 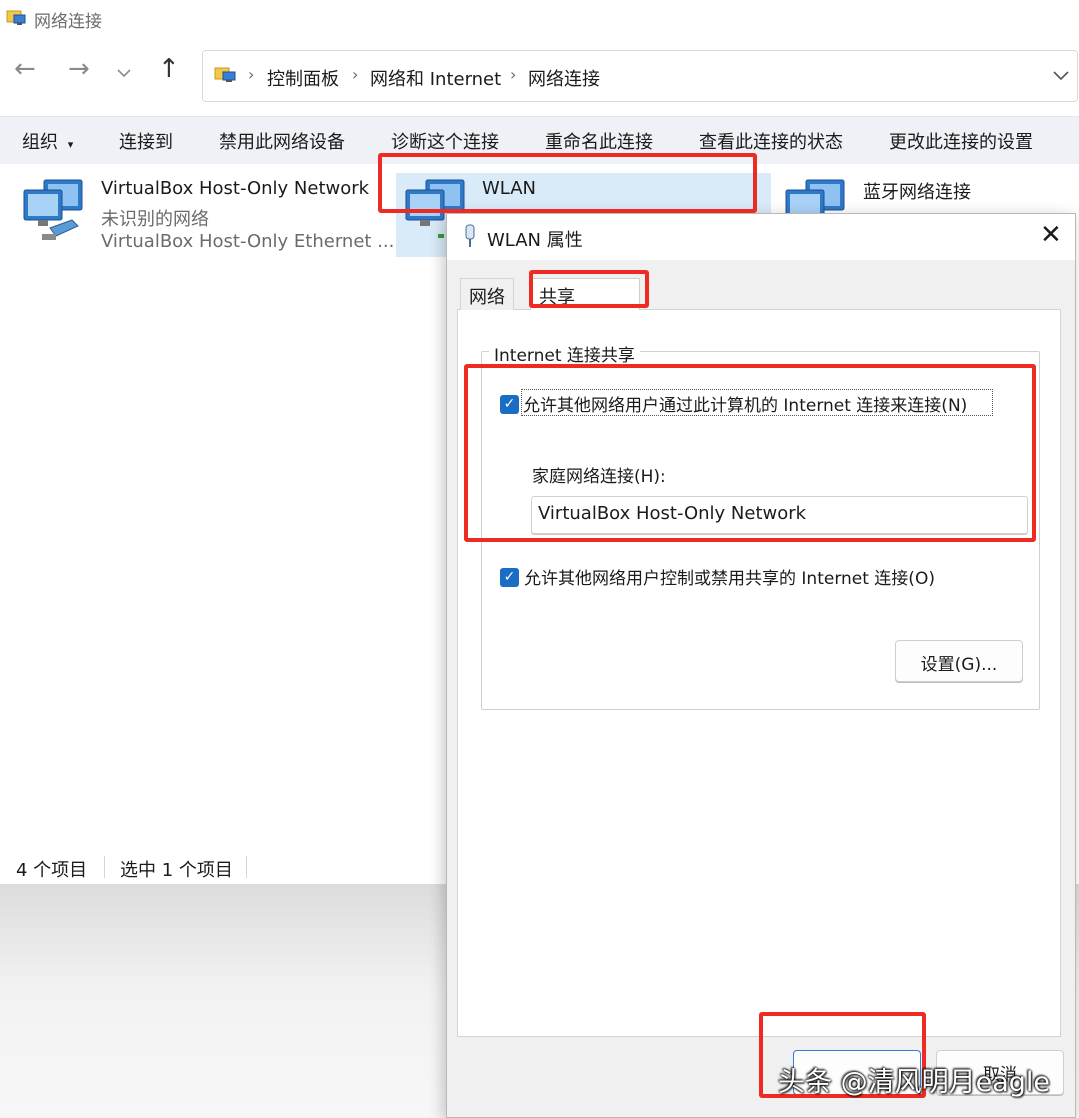 I want to click on network-folder-icon, so click(x=16, y=17).